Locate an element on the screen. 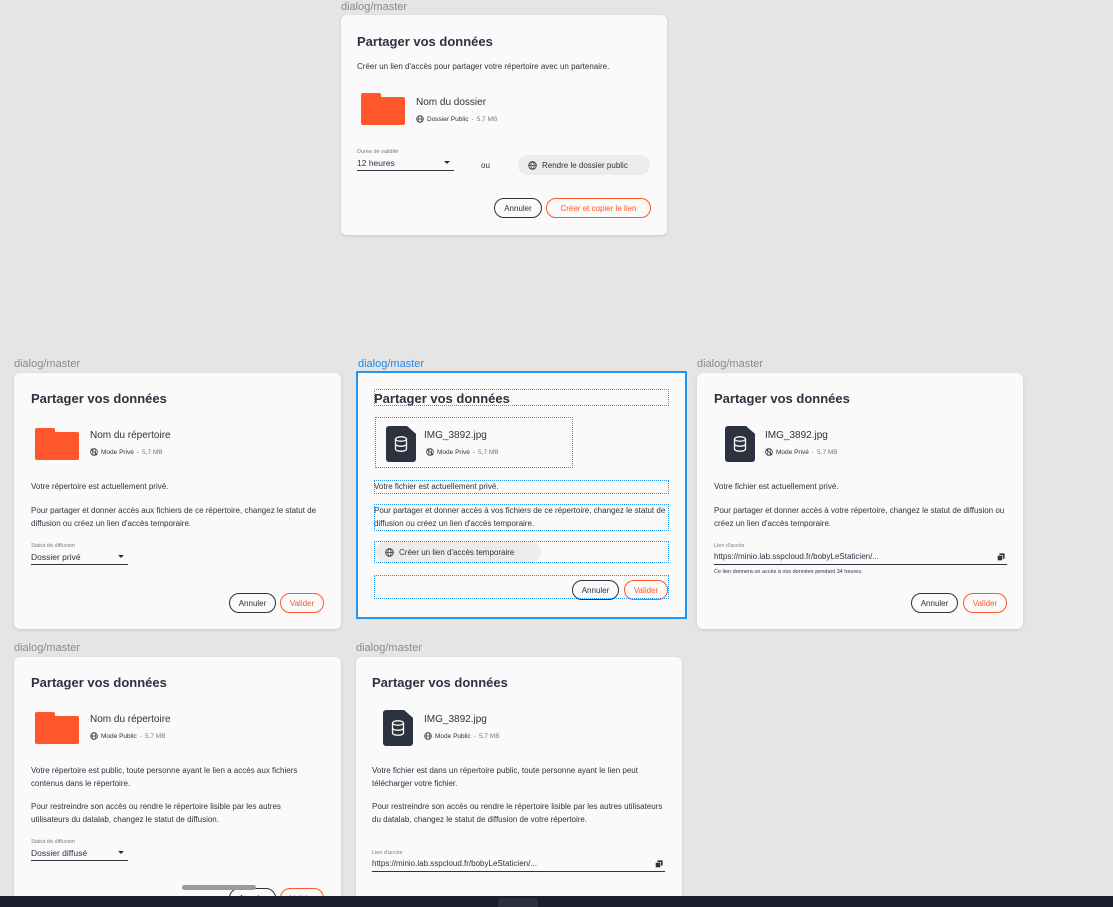  or-text: ou is located at coordinates (485, 165).